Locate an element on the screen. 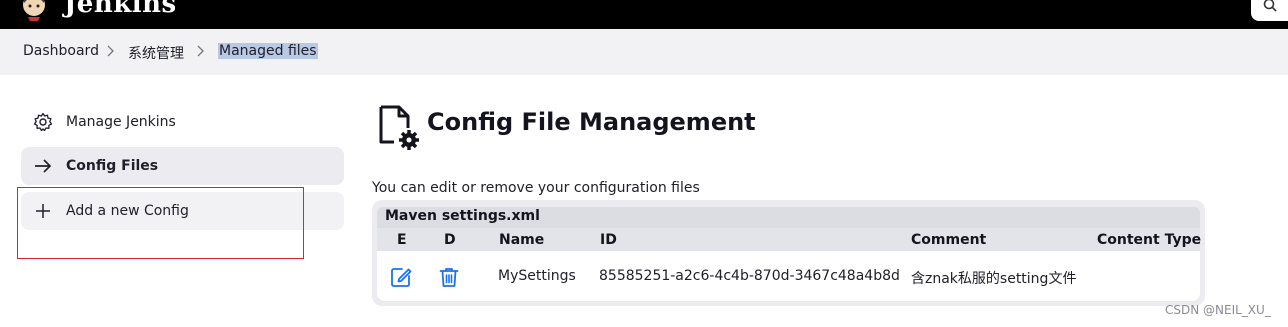  annotation-highlight-box is located at coordinates (160, 223).